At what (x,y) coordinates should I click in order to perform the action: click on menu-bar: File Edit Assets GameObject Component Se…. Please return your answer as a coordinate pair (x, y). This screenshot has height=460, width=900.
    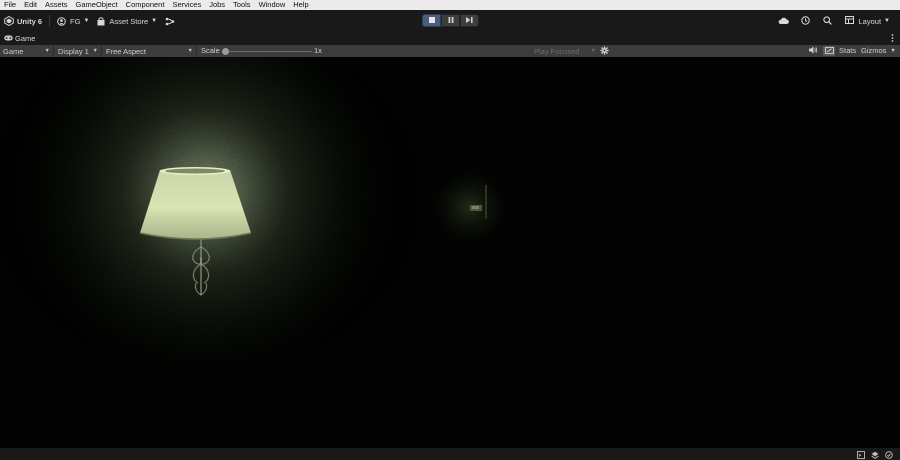
    Looking at the image, I should click on (450, 5).